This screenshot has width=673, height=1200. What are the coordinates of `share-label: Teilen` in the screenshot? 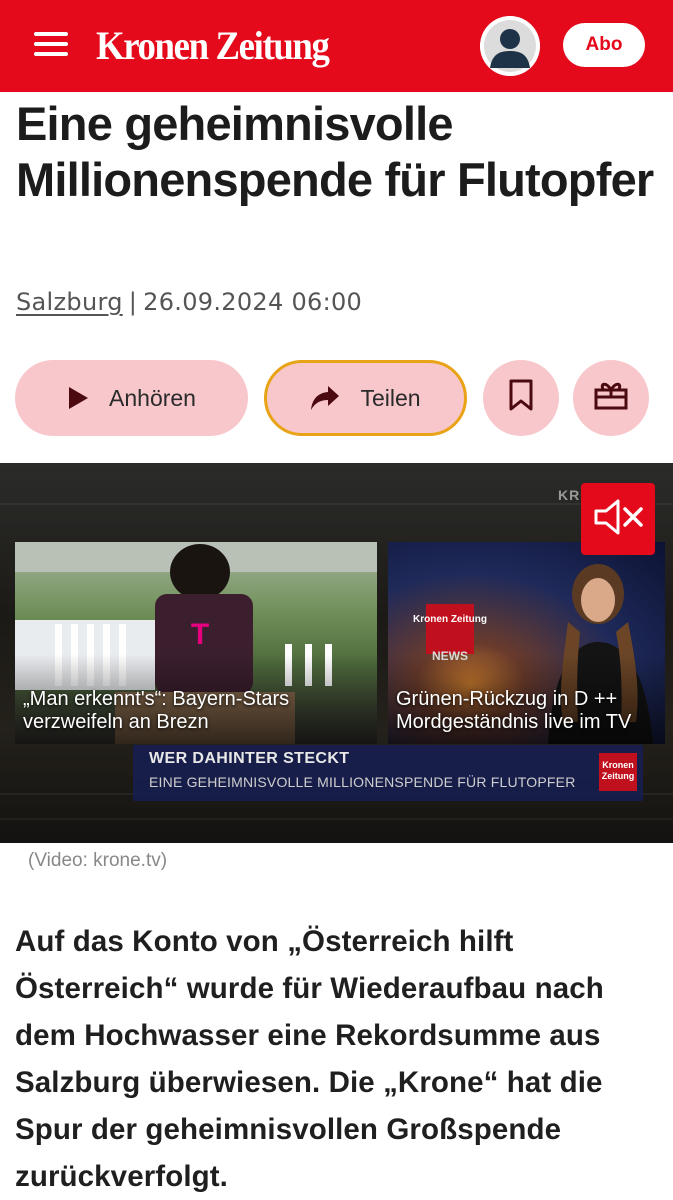 It's located at (390, 397).